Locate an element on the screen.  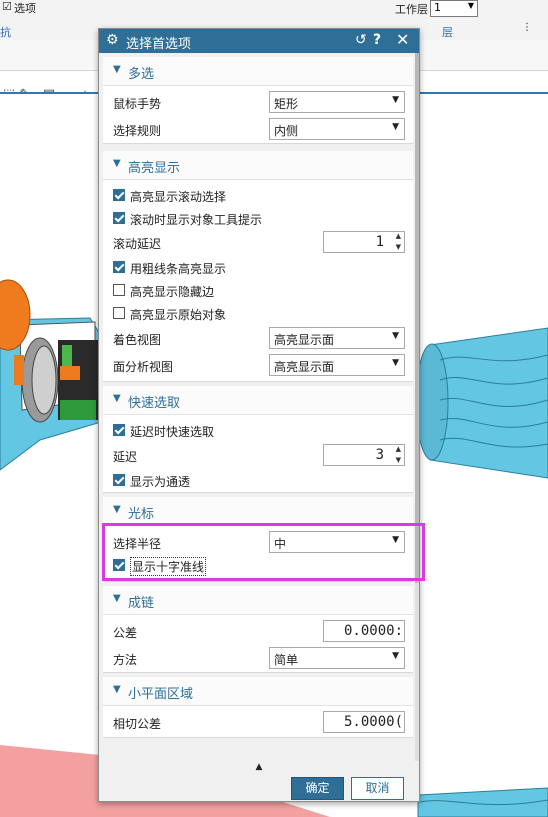
section-title: 快速选取 is located at coordinates (154, 403).